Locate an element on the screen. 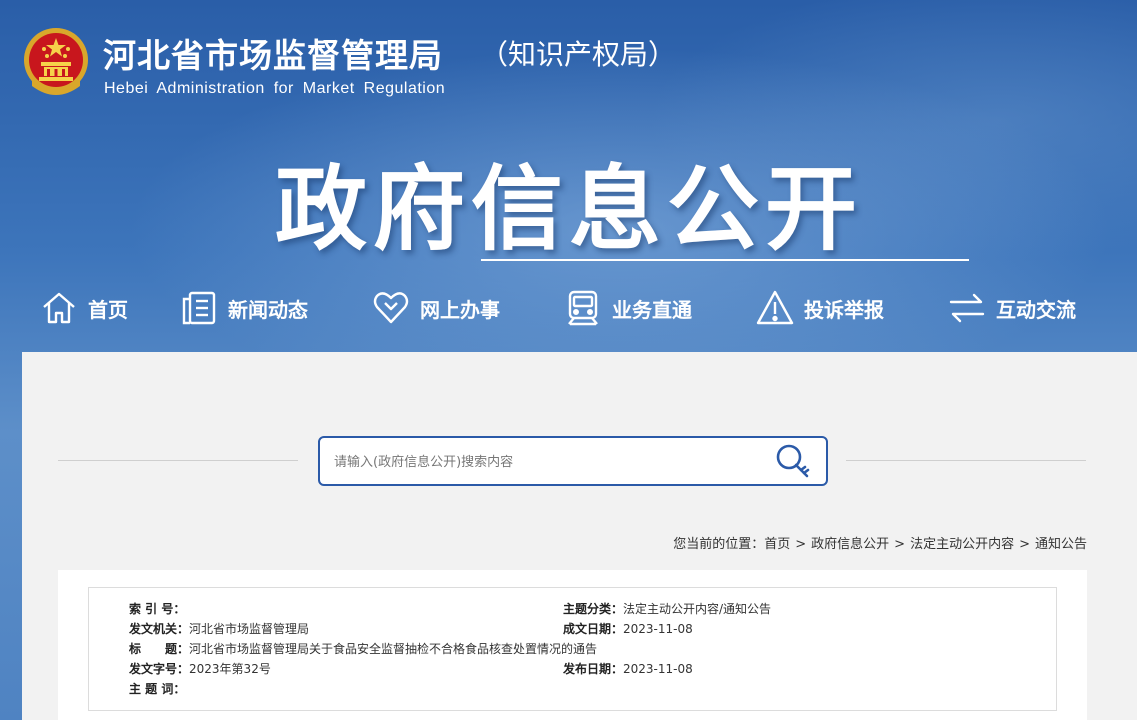 This screenshot has width=1137, height=720. breadcrumb-item-gov-info: 政府信息公开 is located at coordinates (850, 544).